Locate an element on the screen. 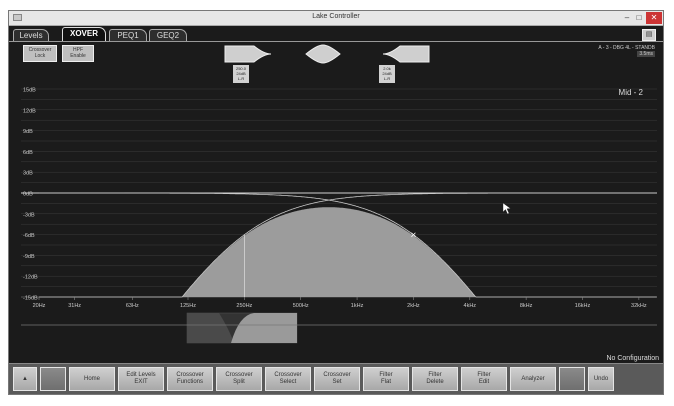 This screenshot has height=406, width=674. status-text: No Configuration is located at coordinates (632, 358).